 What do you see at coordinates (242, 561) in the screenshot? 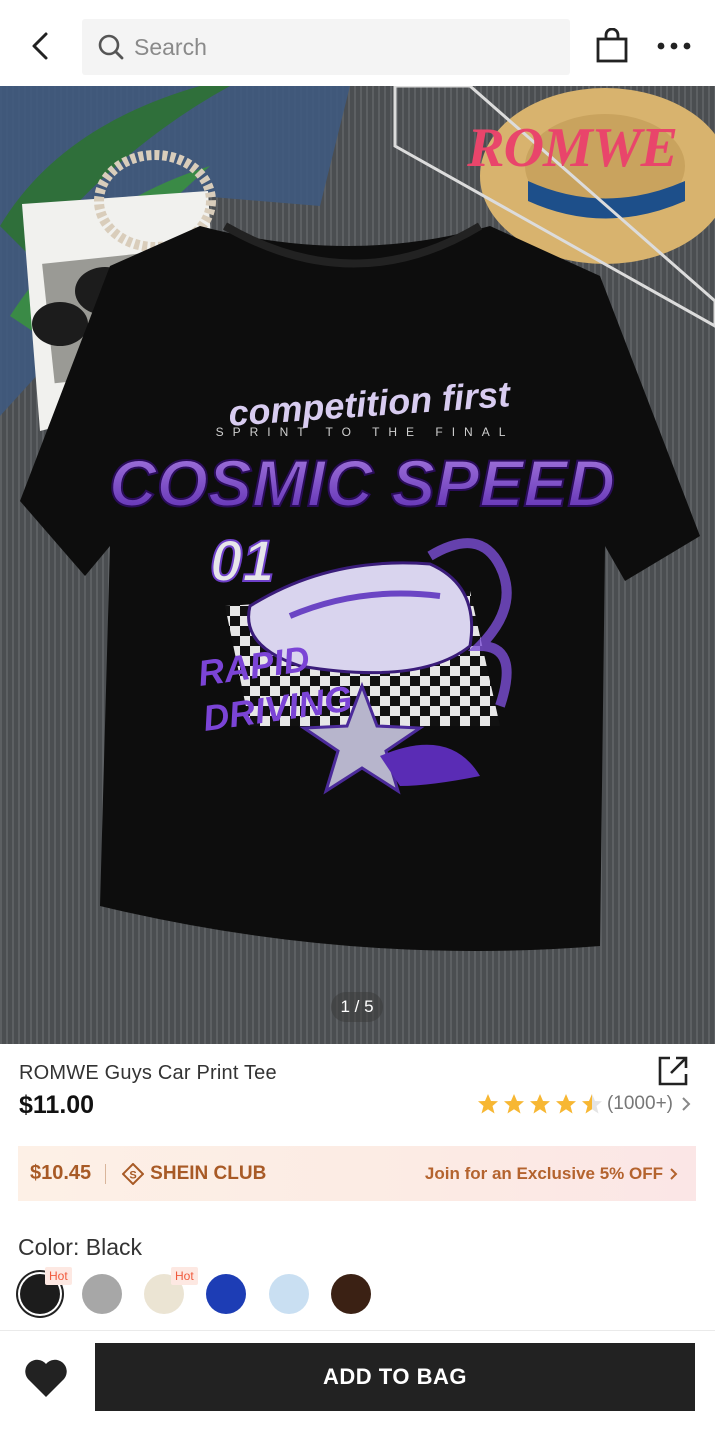
I see `svg-text: 01` at bounding box center [242, 561].